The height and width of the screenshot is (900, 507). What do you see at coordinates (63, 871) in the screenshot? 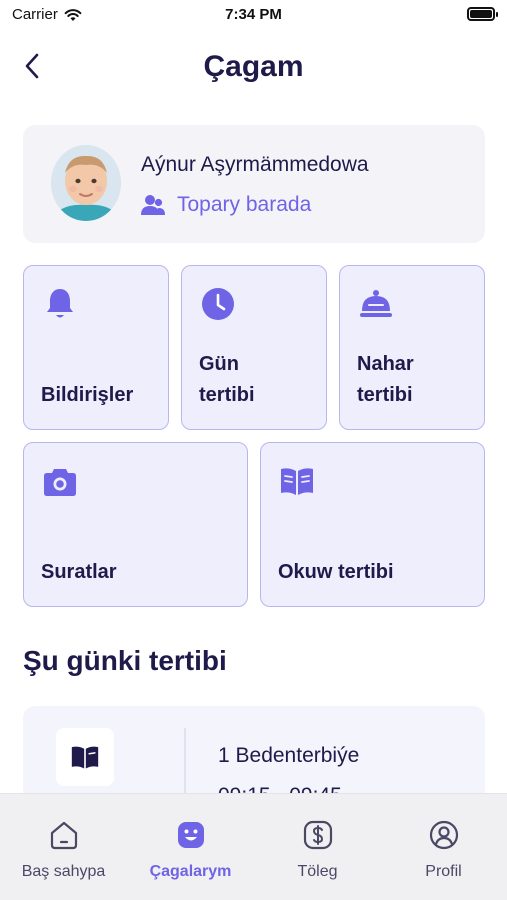
I see `tab-home-label: Baş sahypa` at bounding box center [63, 871].